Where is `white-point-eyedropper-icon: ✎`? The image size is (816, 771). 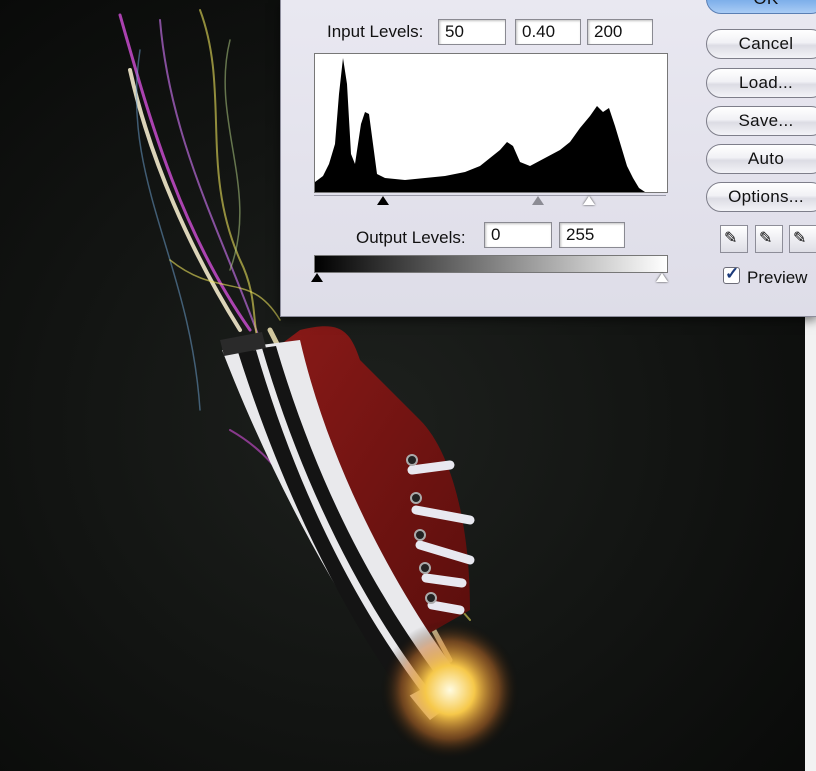 white-point-eyedropper-icon: ✎ is located at coordinates (800, 238).